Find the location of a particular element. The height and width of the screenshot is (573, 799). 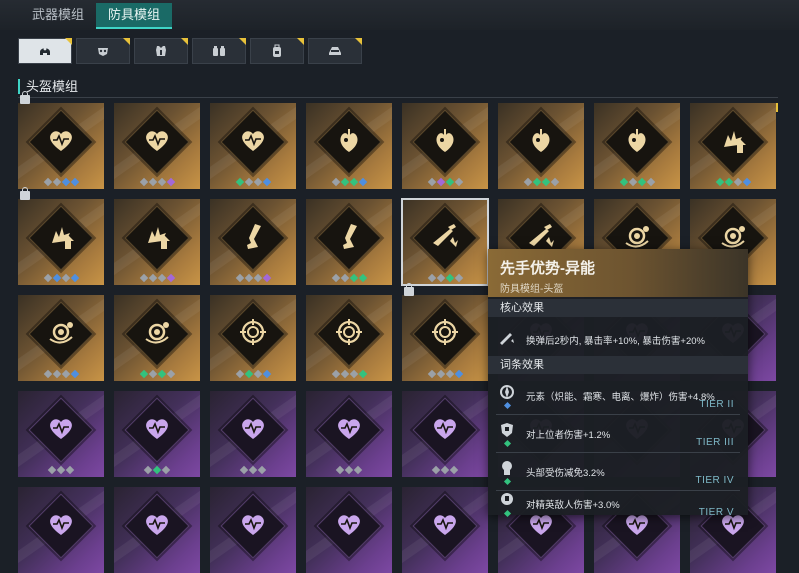

category-boots is located at coordinates (335, 51).